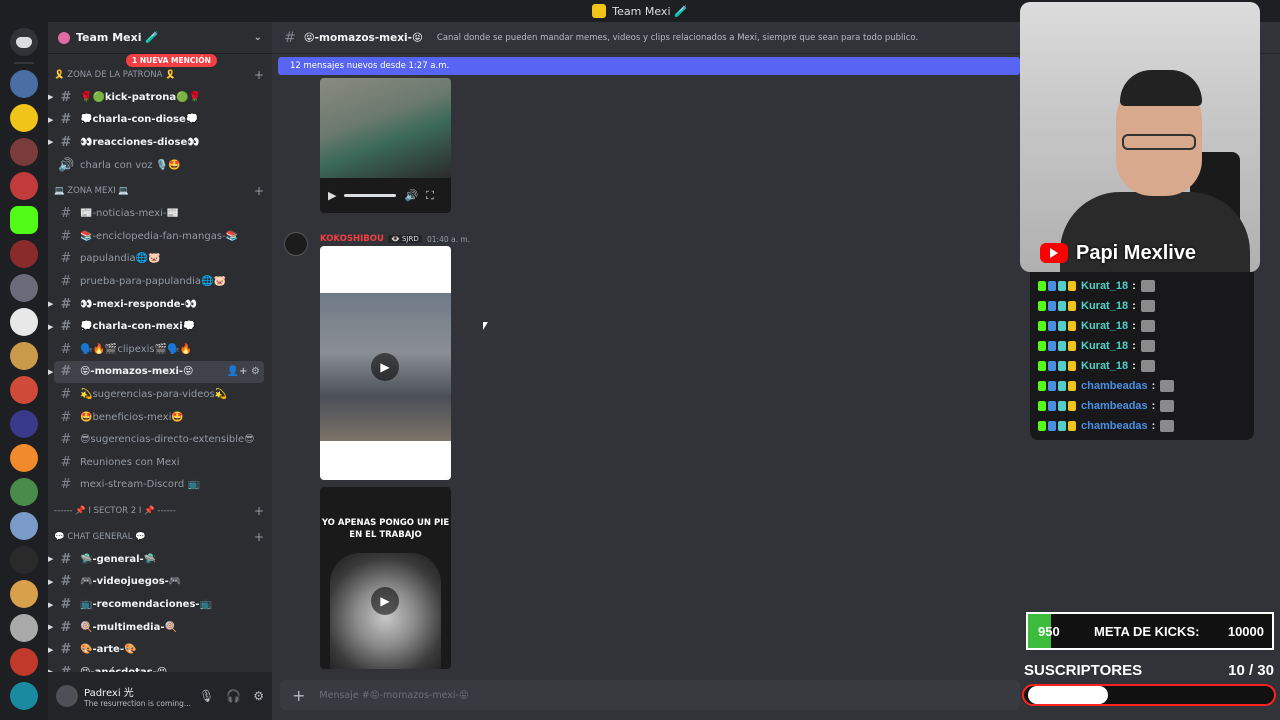 The height and width of the screenshot is (720, 1280). Describe the element at coordinates (159, 236) in the screenshot. I see `sidebar-channel: # 📚-enciclopedia-fan-mangas-📚` at that location.